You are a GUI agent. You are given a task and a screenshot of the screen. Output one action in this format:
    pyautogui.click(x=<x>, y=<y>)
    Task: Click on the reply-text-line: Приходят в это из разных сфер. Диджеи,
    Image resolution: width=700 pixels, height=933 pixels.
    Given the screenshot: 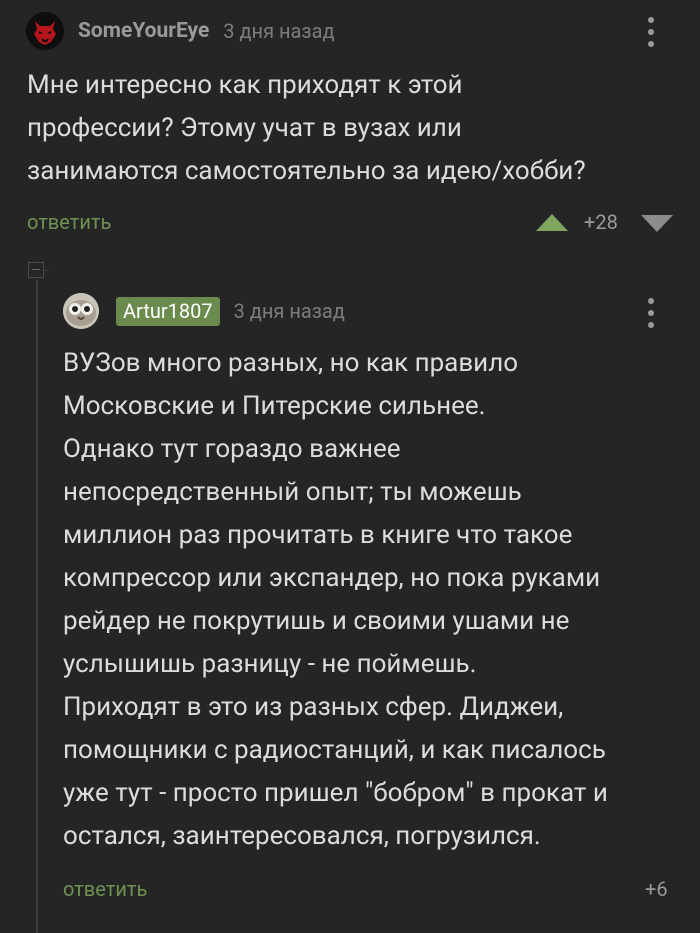 What is the action you would take?
    pyautogui.click(x=313, y=707)
    